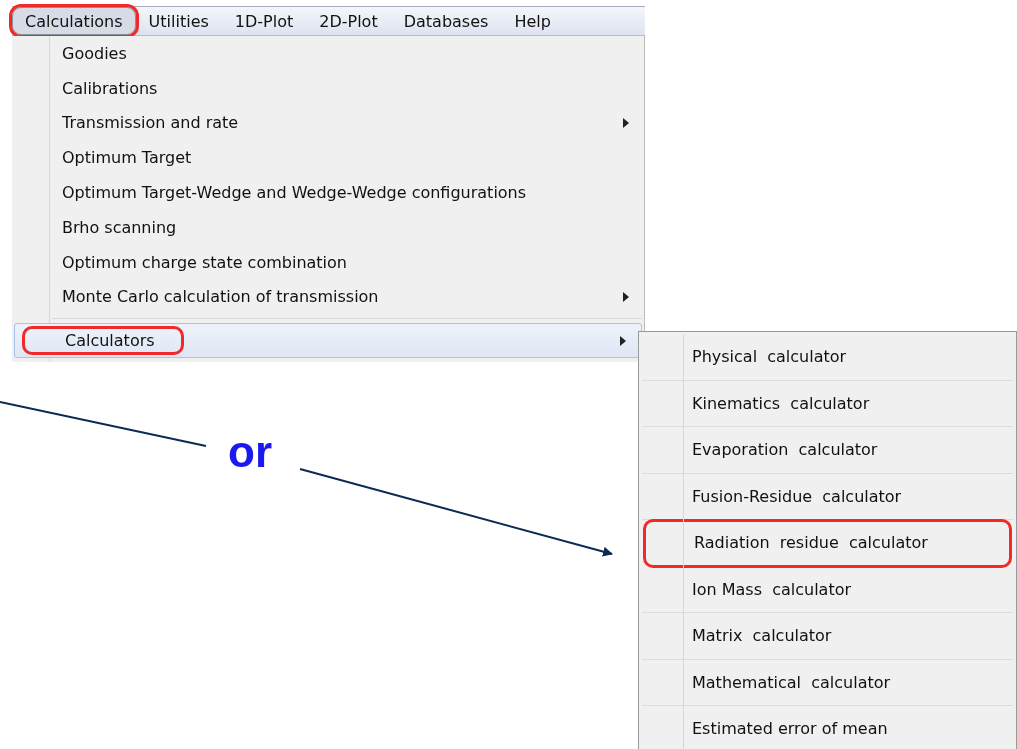 Image resolution: width=1017 pixels, height=749 pixels. I want to click on menu-item-label: Optimum Target-Wedge and Wedge-Wedge configurations, so click(294, 193).